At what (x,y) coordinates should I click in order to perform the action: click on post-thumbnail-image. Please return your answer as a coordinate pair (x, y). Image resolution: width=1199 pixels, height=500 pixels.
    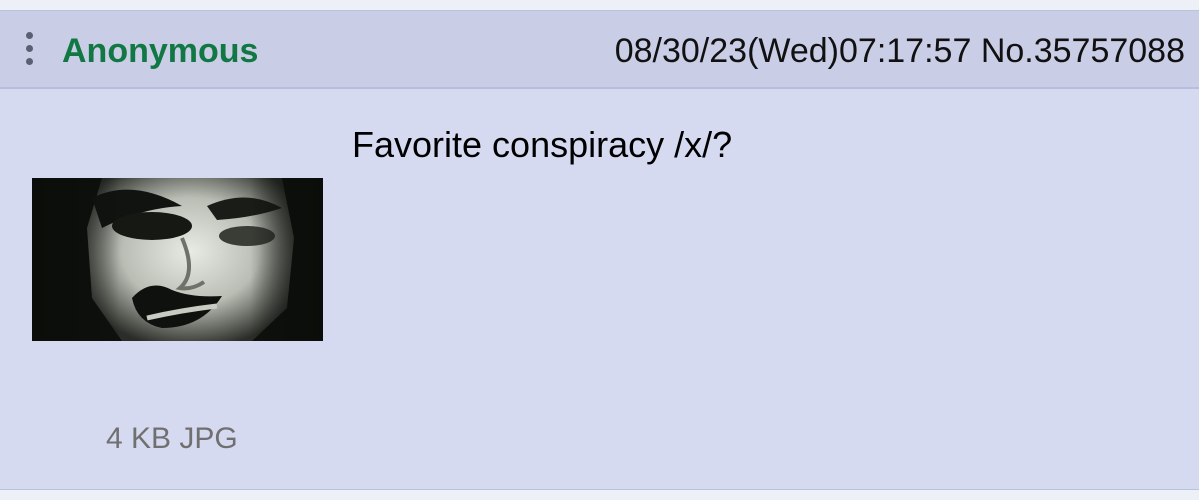
    Looking at the image, I should click on (177, 259).